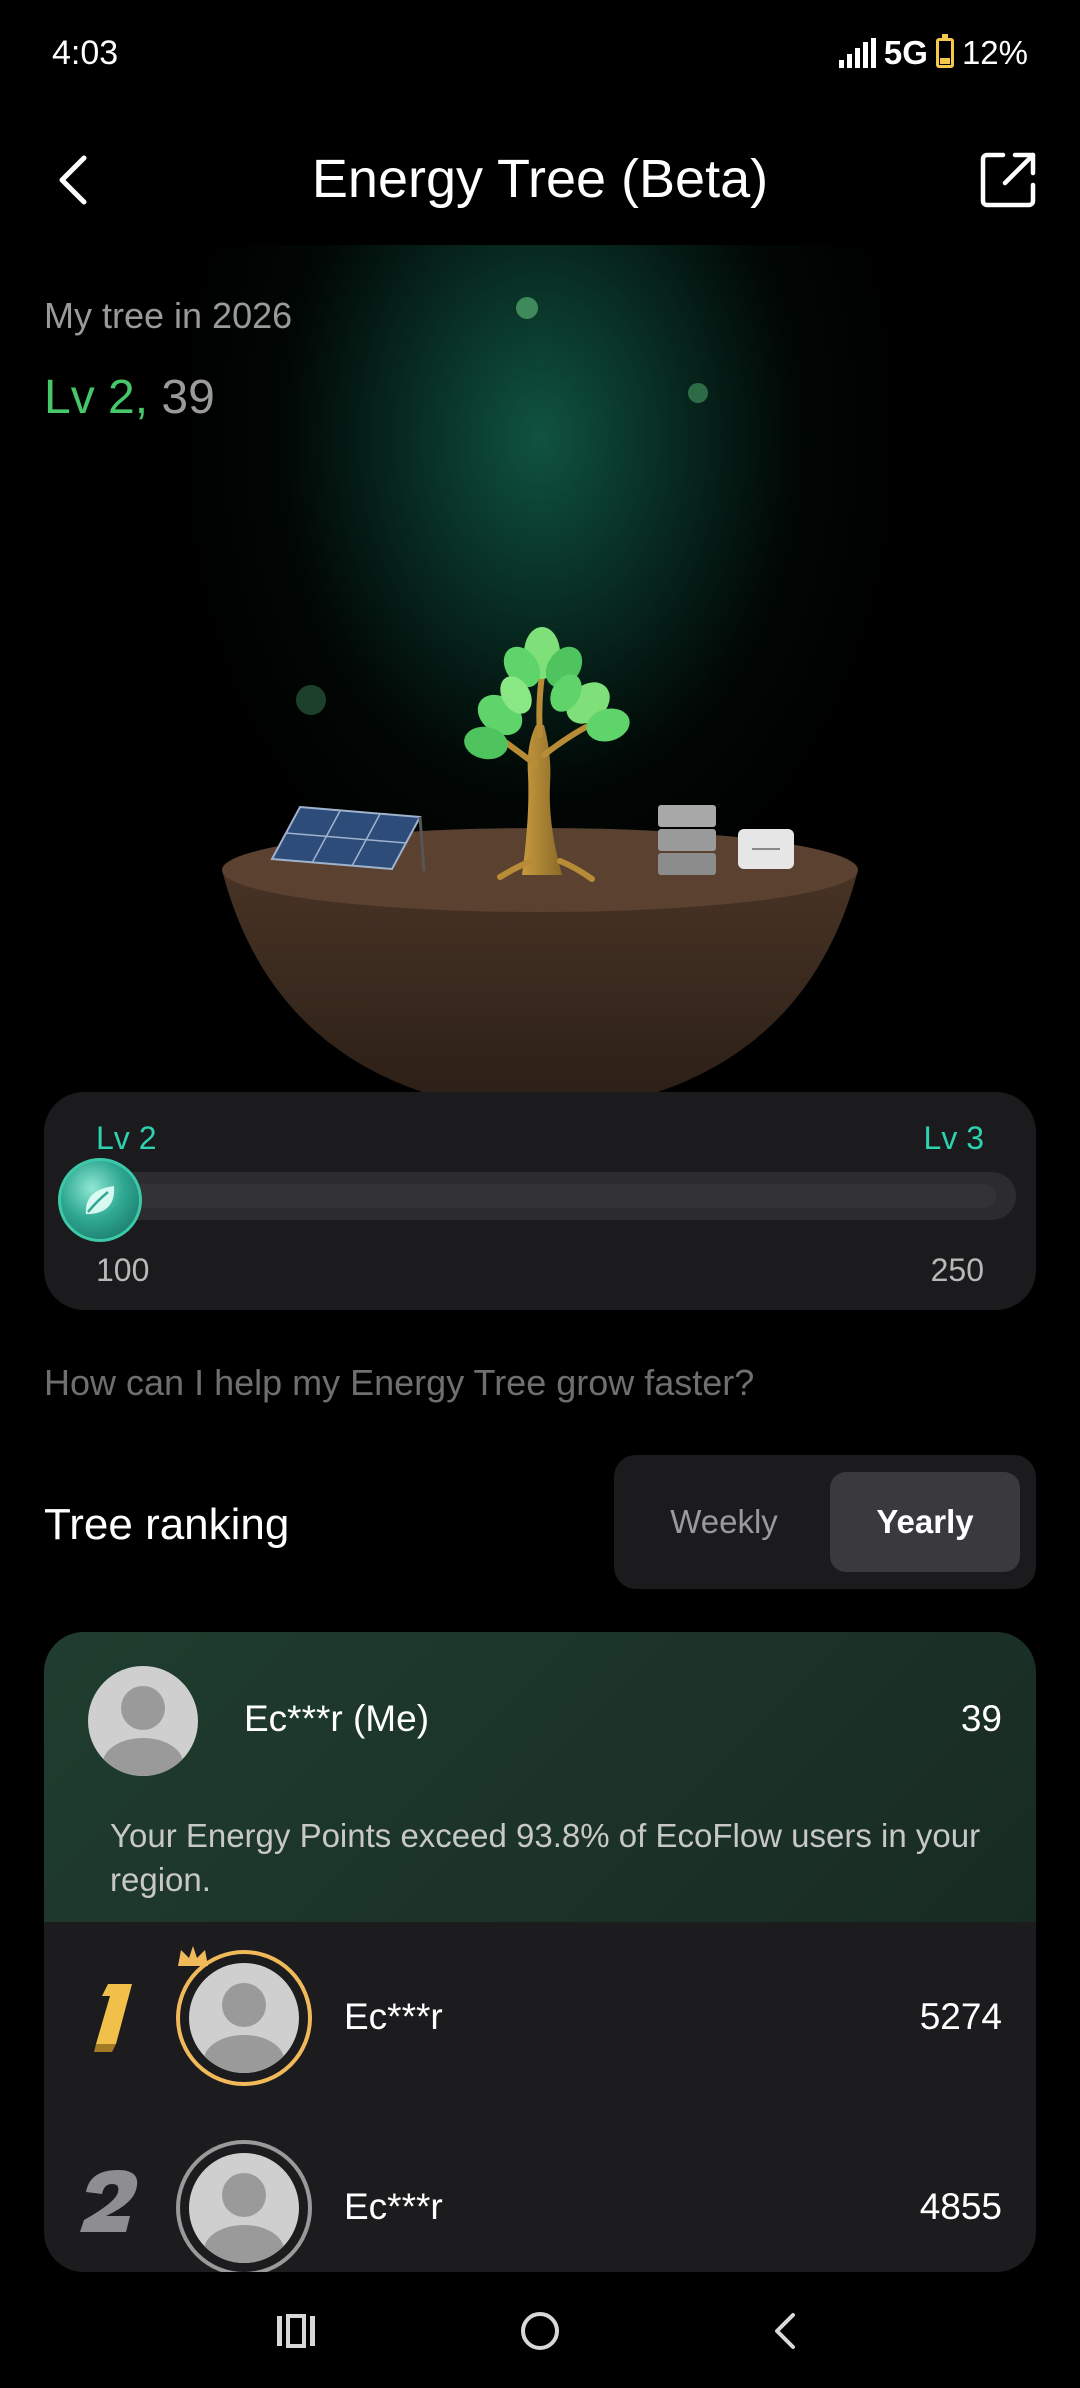 The image size is (1080, 2388). Describe the element at coordinates (905, 52) in the screenshot. I see `network-label: 5G` at that location.